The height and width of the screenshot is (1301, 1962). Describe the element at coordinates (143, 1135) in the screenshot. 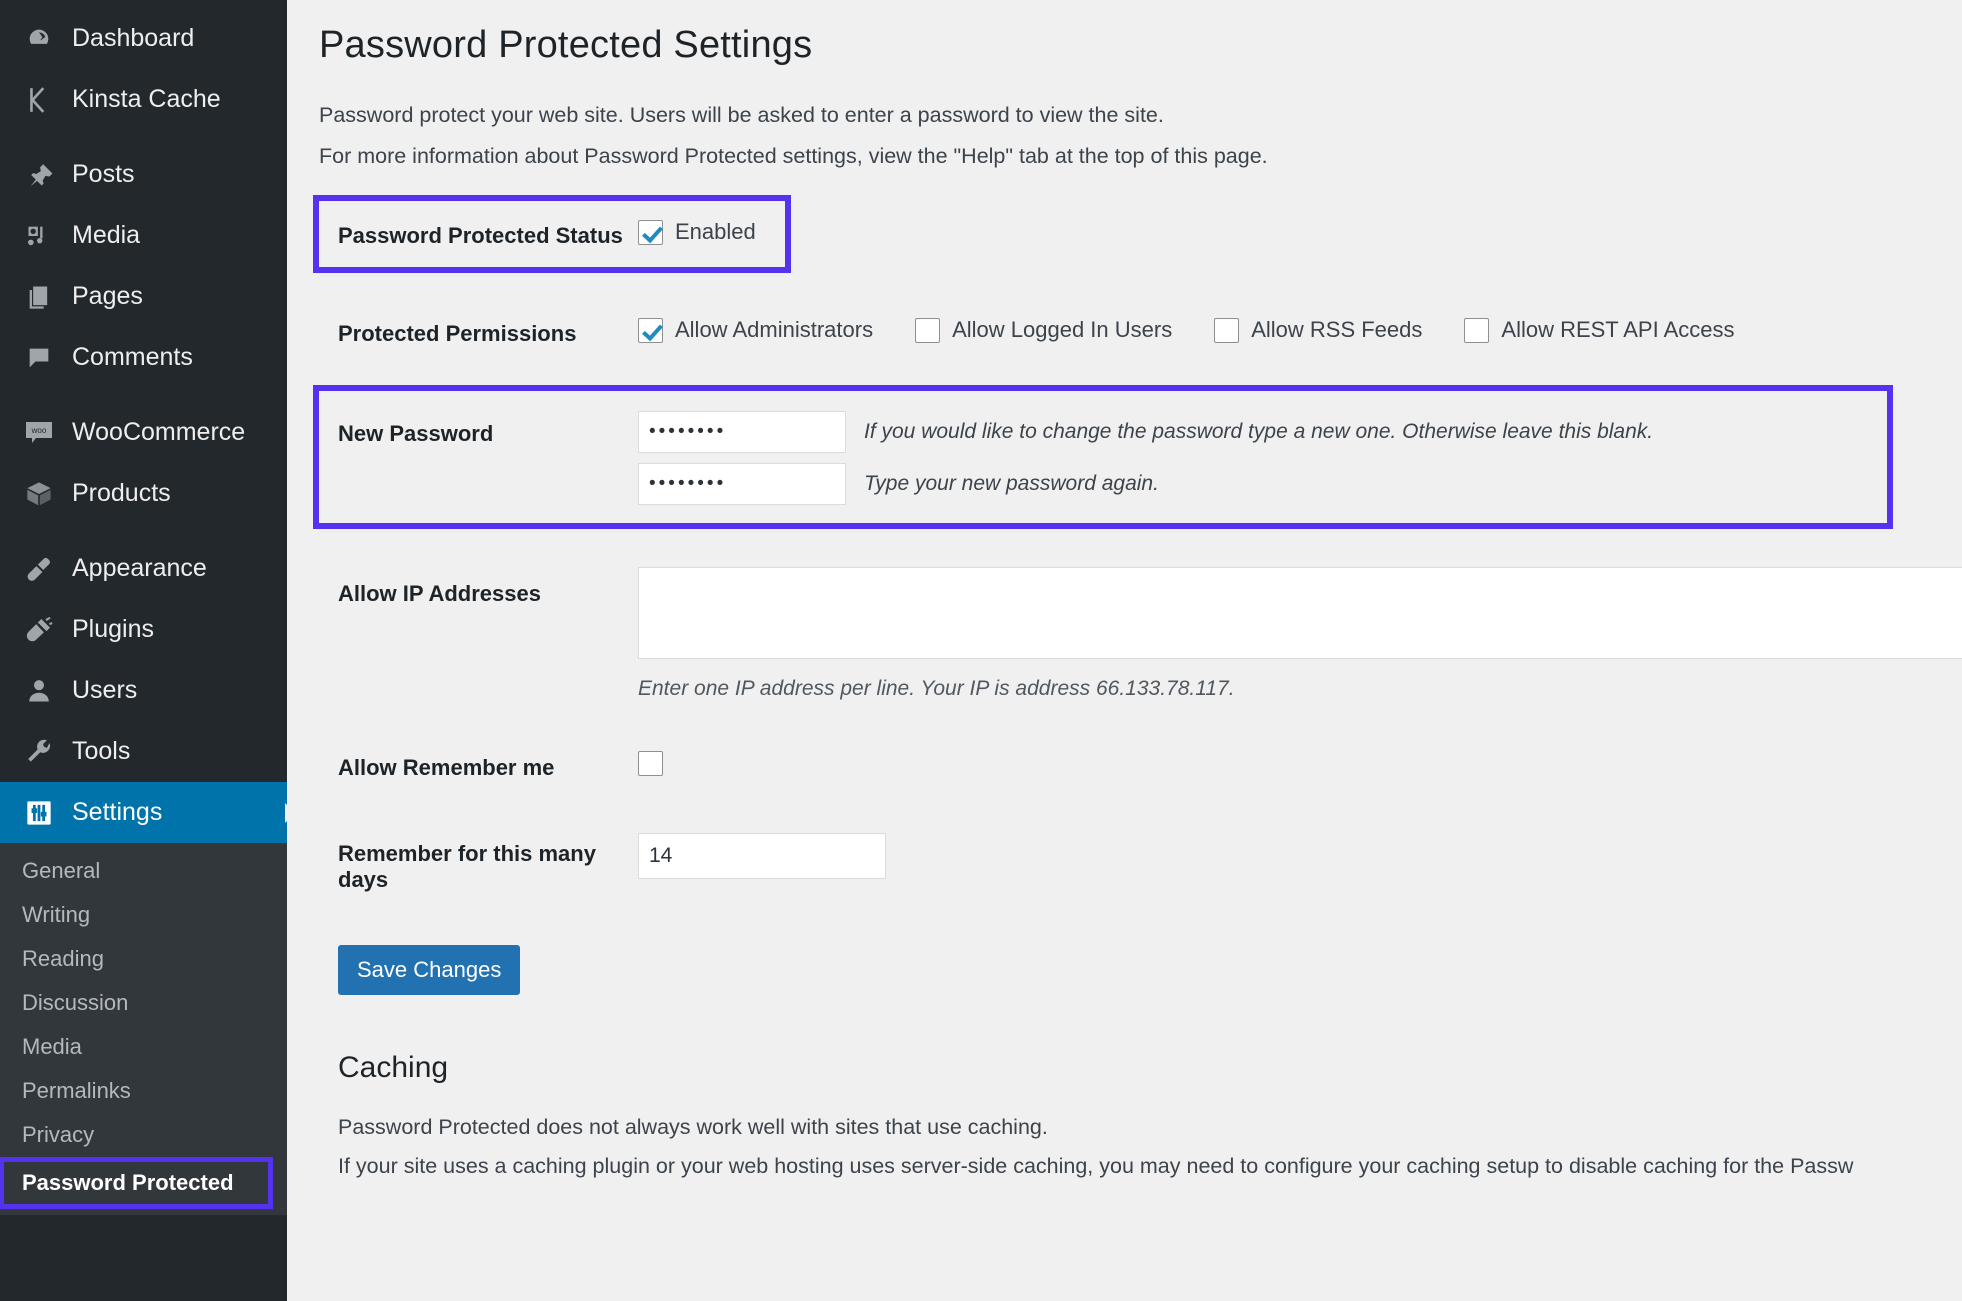

I see `sidebar-item-privacy: Privacy` at that location.